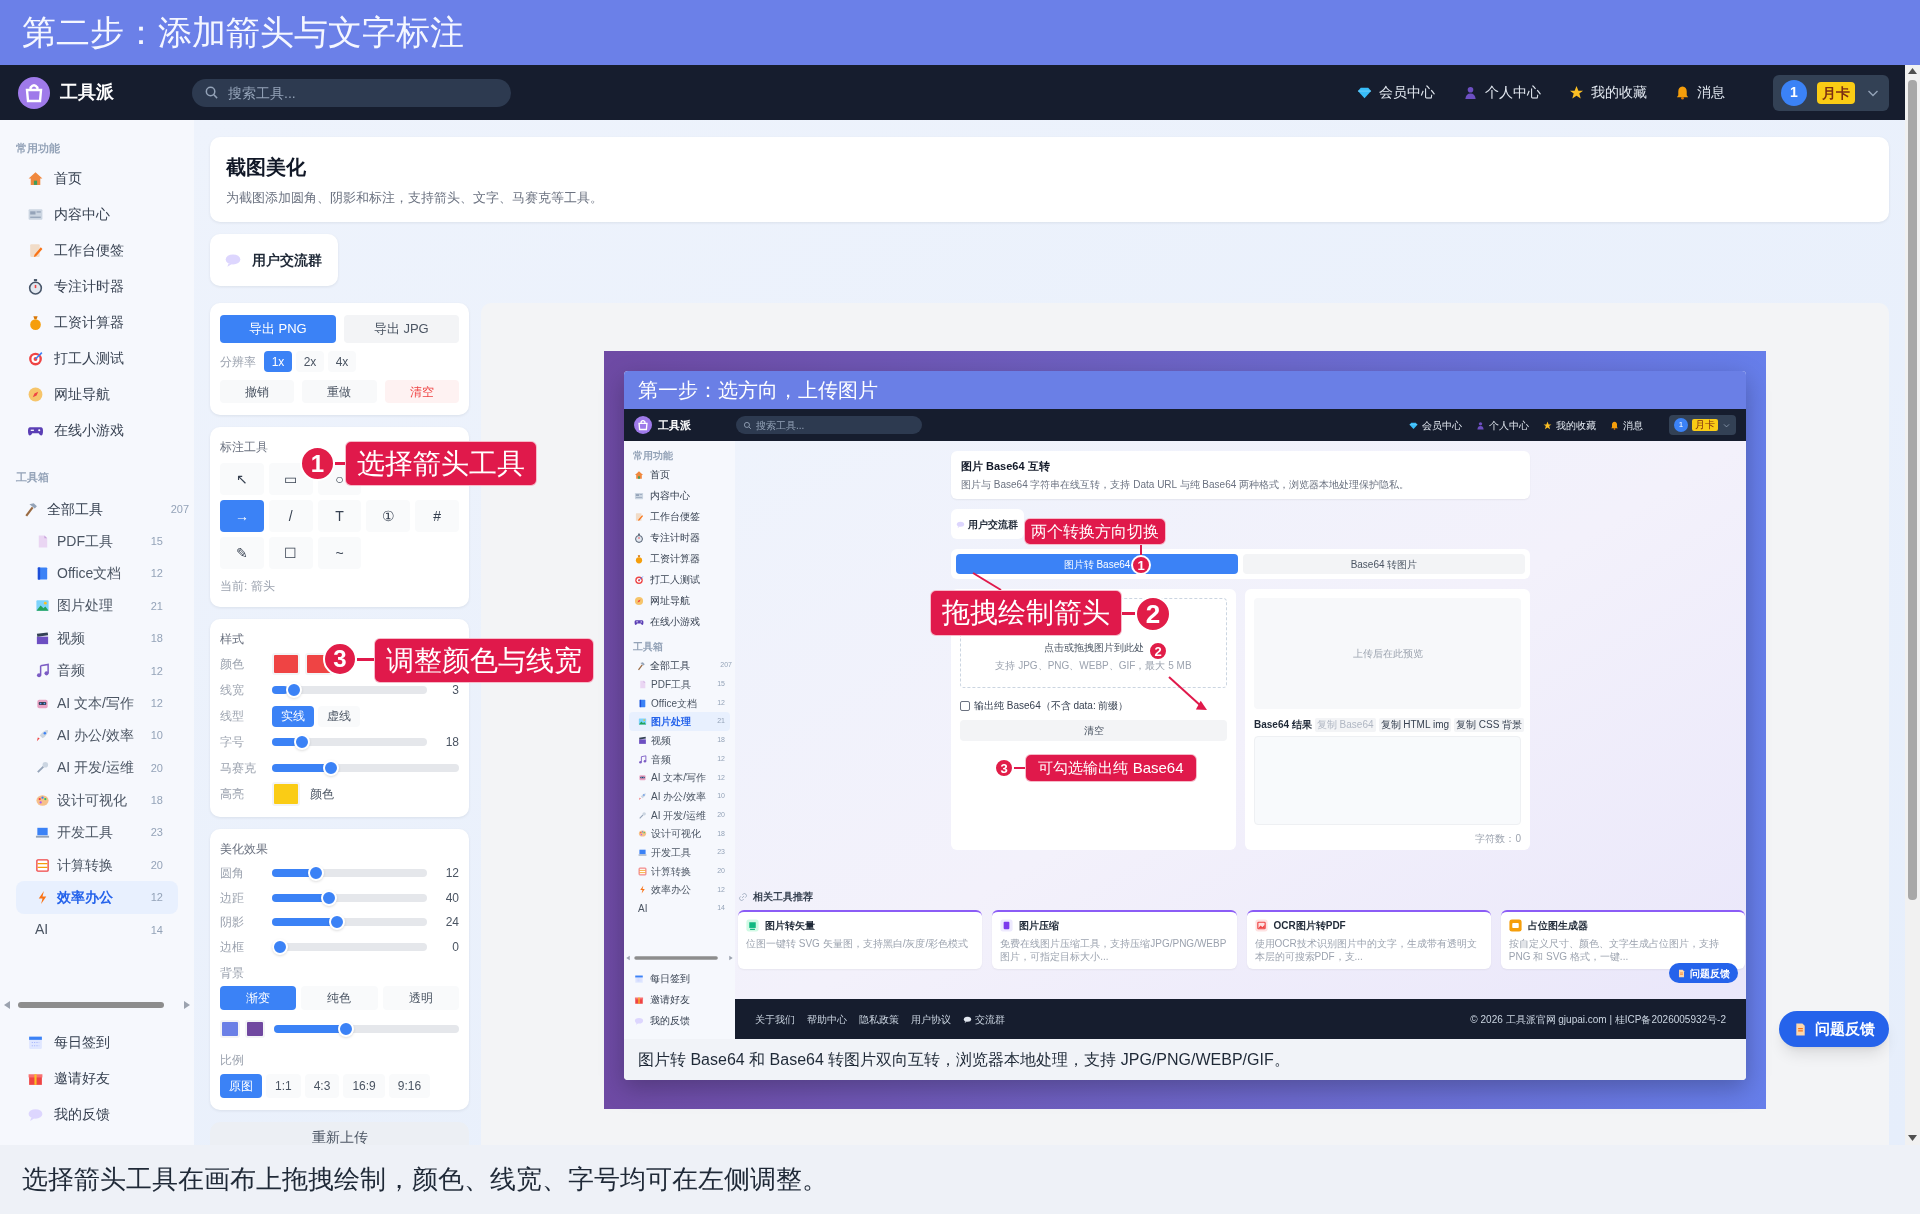 The width and height of the screenshot is (1920, 1214). Describe the element at coordinates (775, 1019) in the screenshot. I see `footer-link: 关于我们` at that location.